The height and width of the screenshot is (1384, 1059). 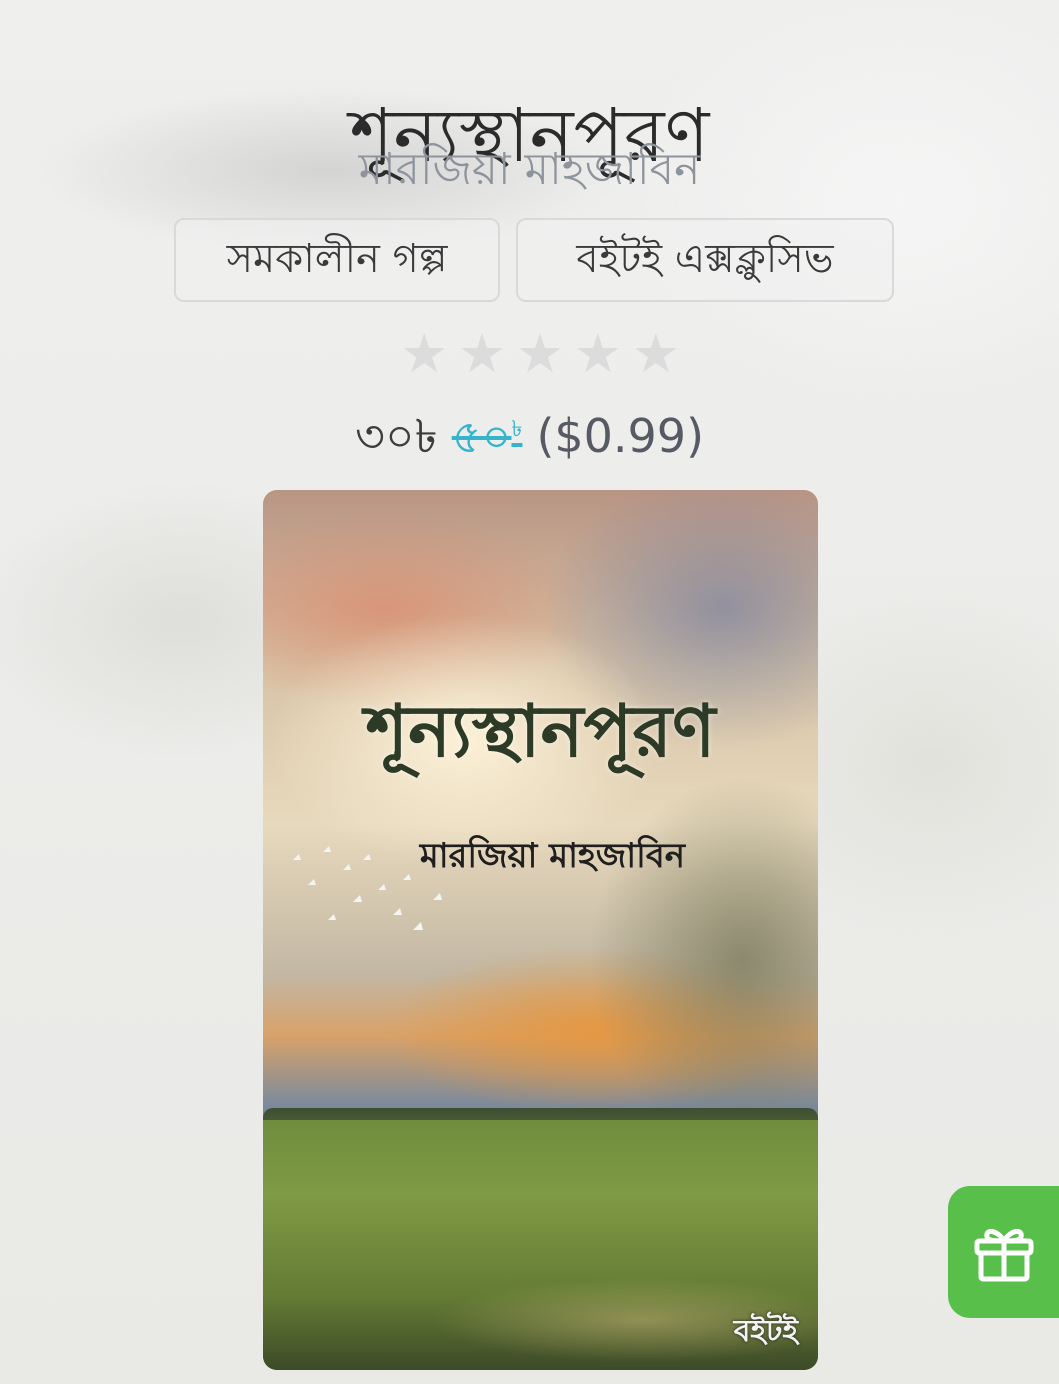 I want to click on gift-icon, so click(x=1004, y=1255).